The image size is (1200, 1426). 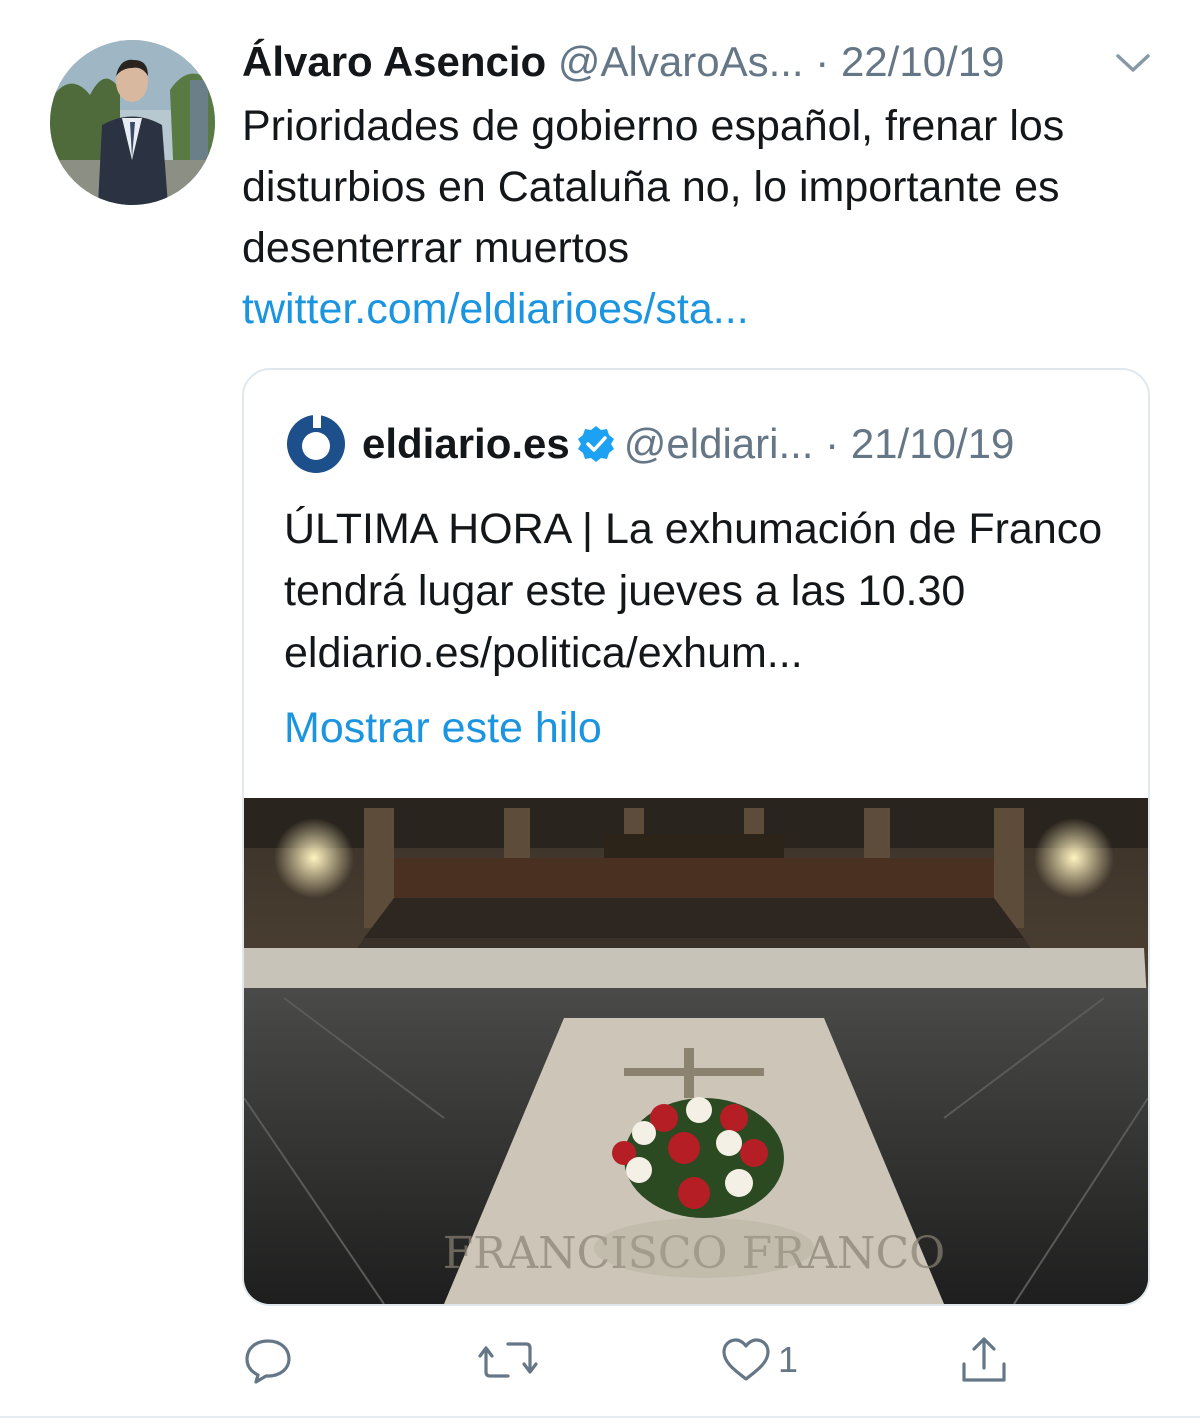 I want to click on tweet-header: Álvaro Asencio @AlvaroAs... · 22/10/19, so click(x=702, y=62).